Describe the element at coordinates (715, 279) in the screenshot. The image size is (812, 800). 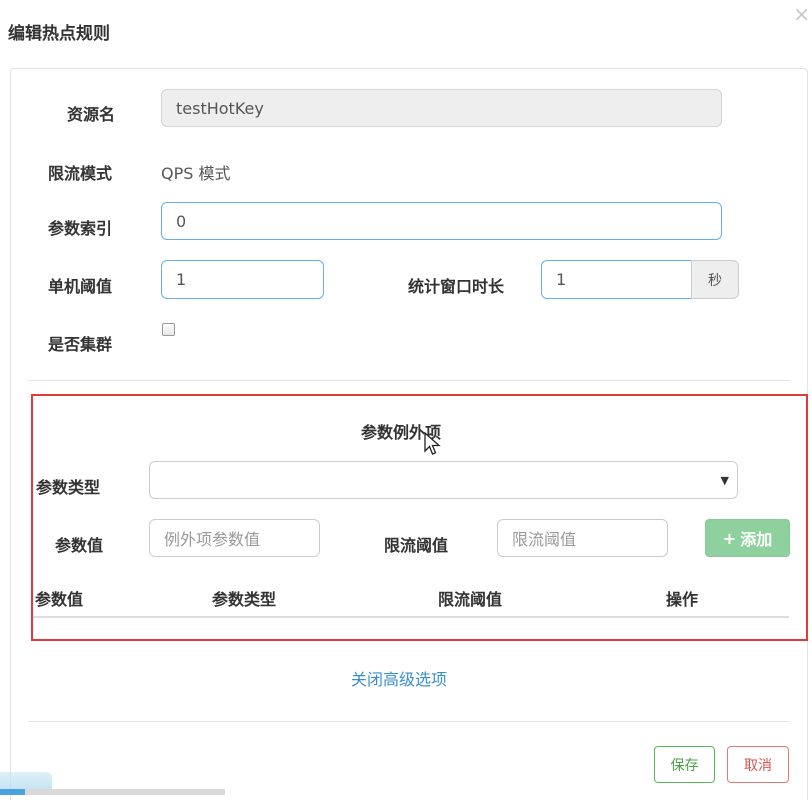
I see `window-unit-addon: 秒` at that location.